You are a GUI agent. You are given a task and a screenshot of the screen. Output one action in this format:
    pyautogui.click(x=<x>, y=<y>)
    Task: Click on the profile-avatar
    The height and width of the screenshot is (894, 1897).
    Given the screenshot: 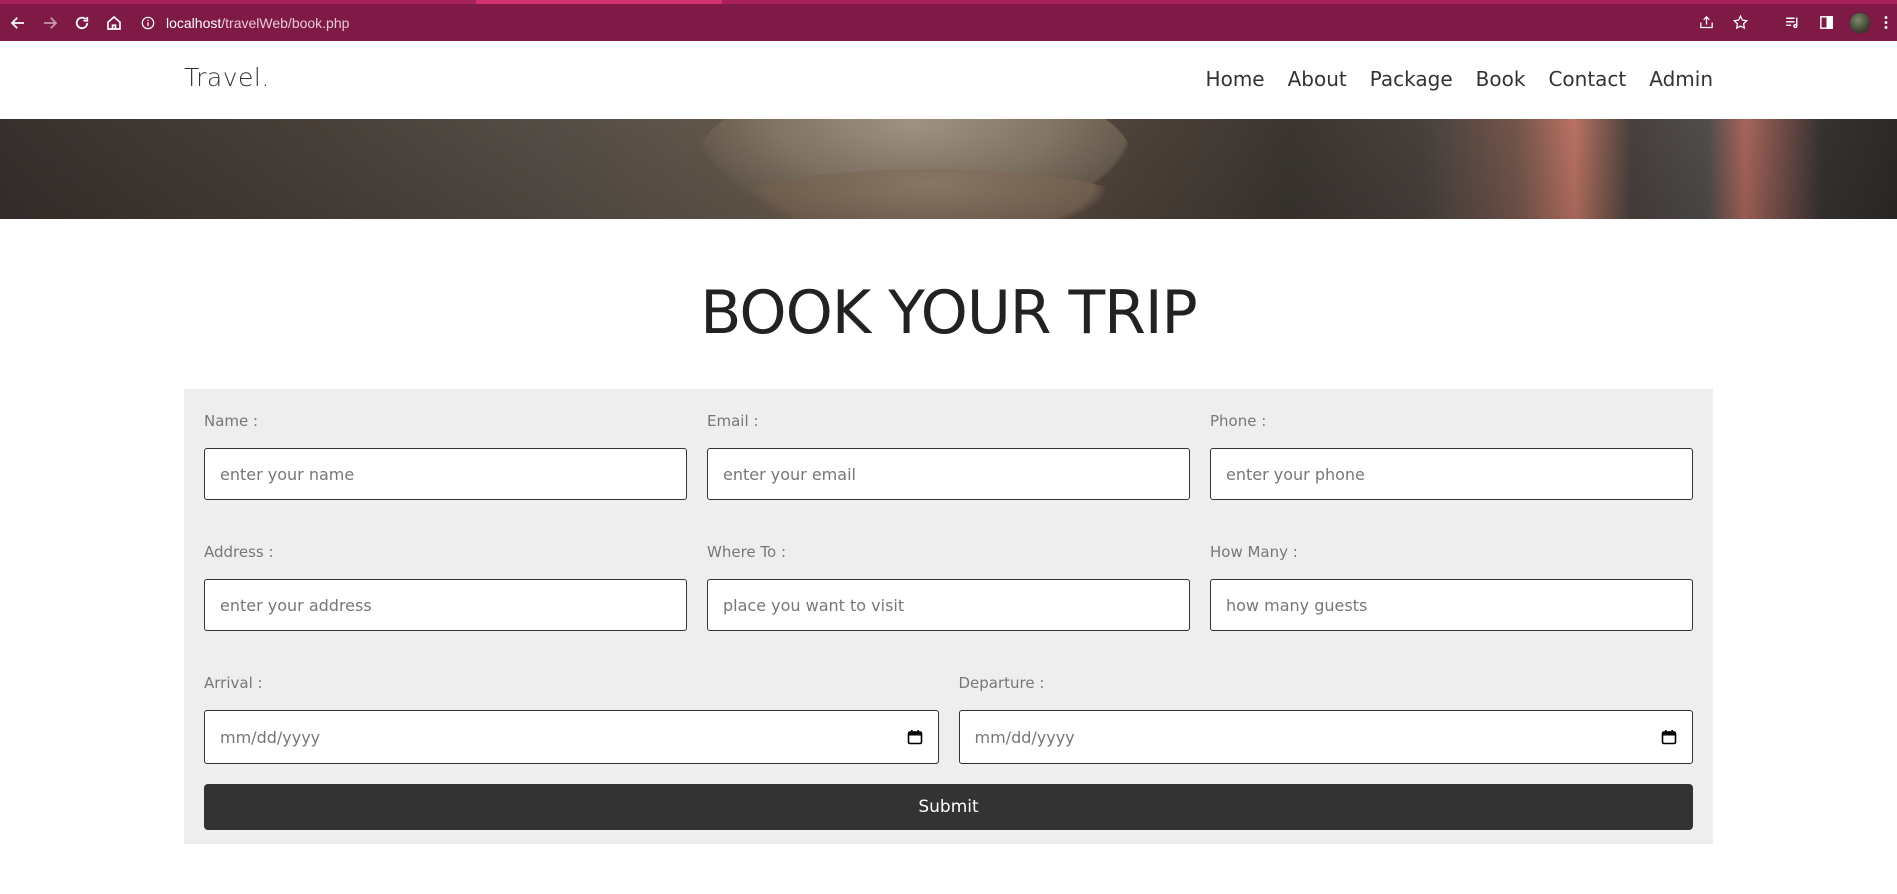 What is the action you would take?
    pyautogui.click(x=1860, y=23)
    